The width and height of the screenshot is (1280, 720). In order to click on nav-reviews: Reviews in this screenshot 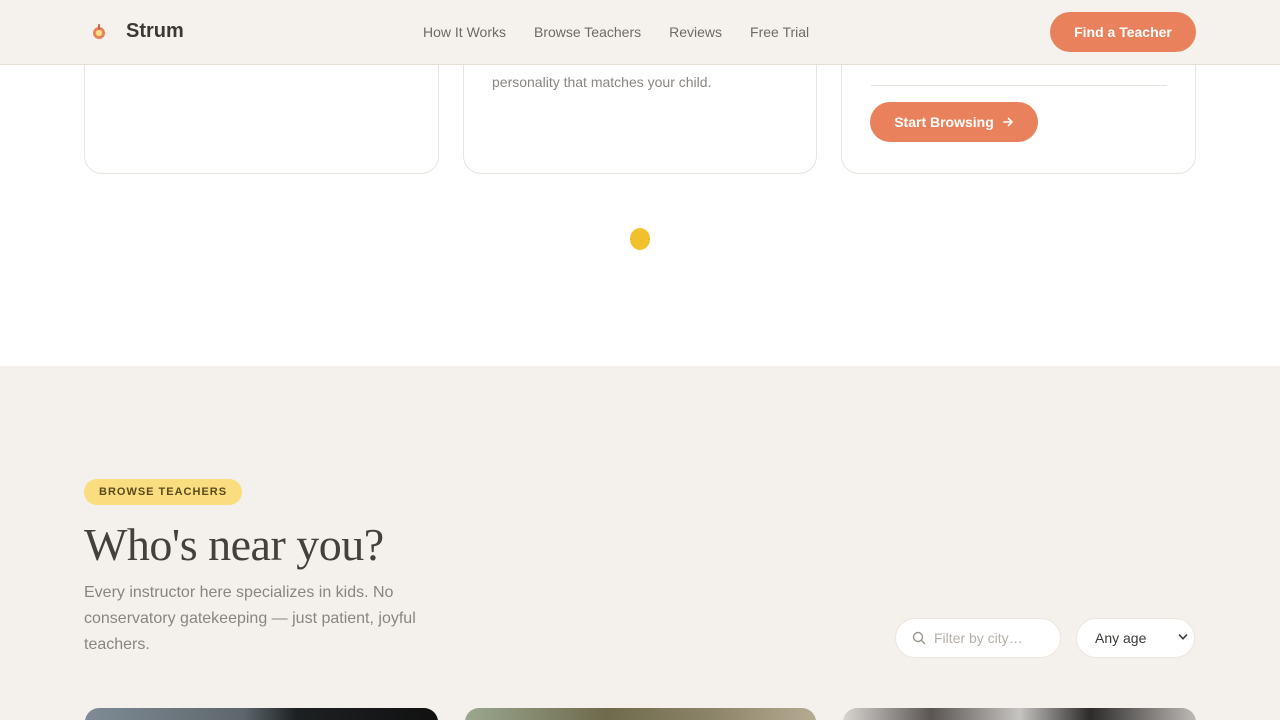, I will do `click(695, 32)`.